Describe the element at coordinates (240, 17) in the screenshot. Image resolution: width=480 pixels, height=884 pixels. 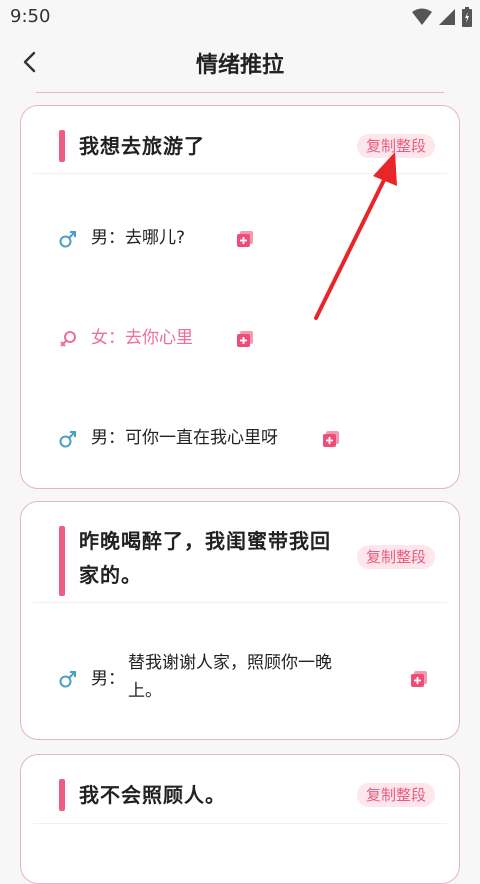
I see `status-bar: 9:50` at that location.